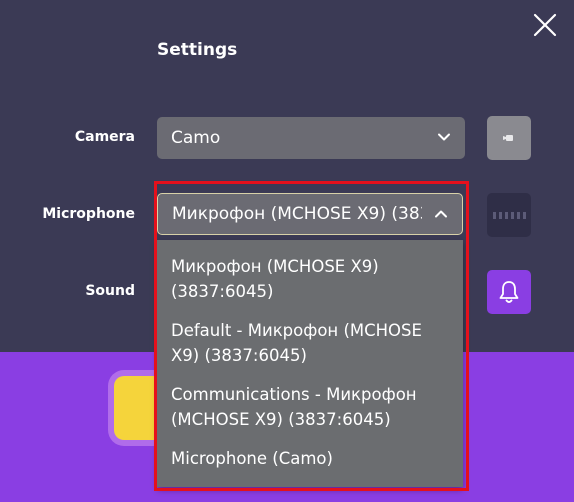 Image resolution: width=574 pixels, height=502 pixels. I want to click on sound-test-button, so click(509, 292).